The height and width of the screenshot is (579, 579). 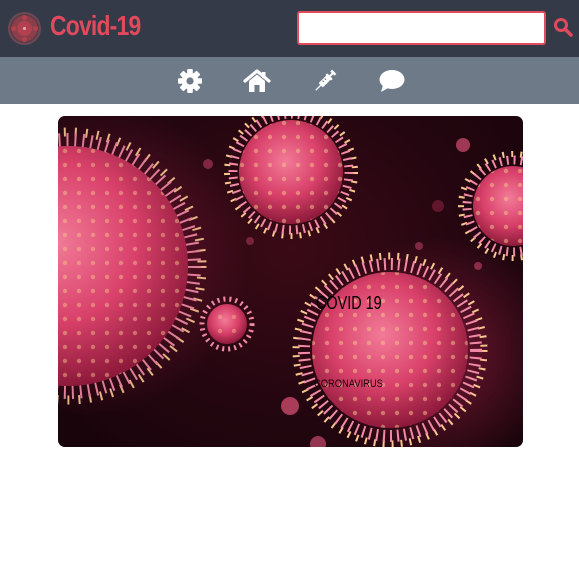 What do you see at coordinates (289, 28) in the screenshot?
I see `top-bar: Covid-19` at bounding box center [289, 28].